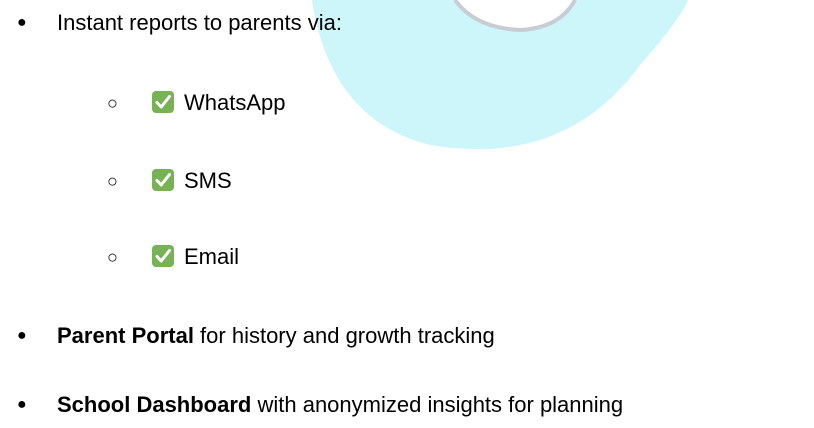 This screenshot has width=814, height=428. I want to click on list-item-bold-term: School Dashboard, so click(154, 404).